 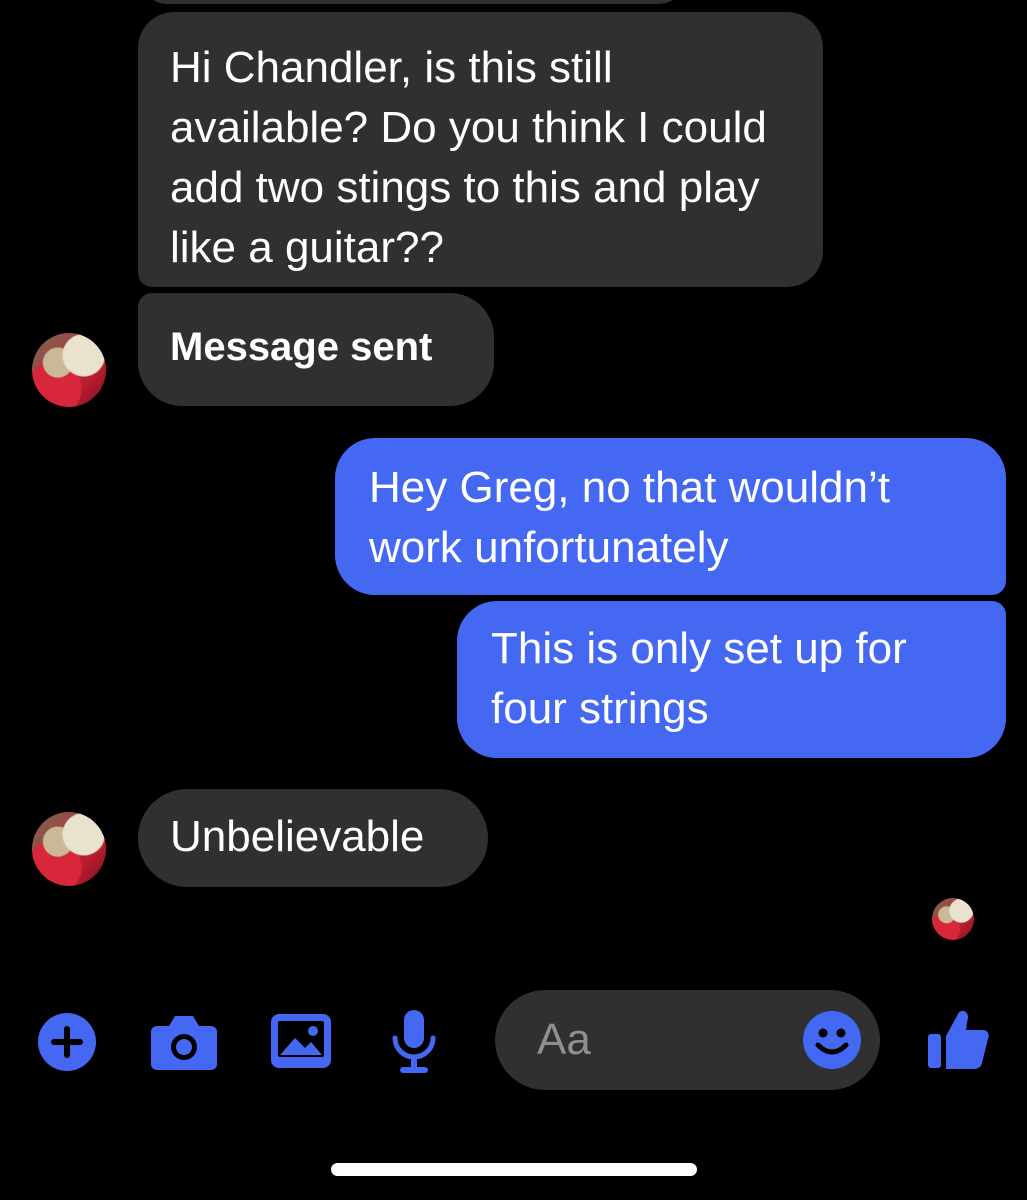 I want to click on read-receipt-avatar, so click(x=953, y=919).